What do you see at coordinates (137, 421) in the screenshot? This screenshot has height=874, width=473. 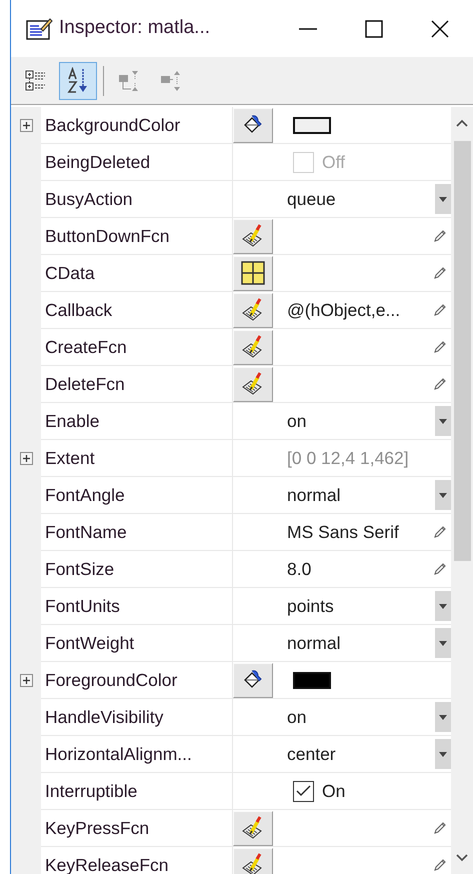 I see `property-name: Enable` at bounding box center [137, 421].